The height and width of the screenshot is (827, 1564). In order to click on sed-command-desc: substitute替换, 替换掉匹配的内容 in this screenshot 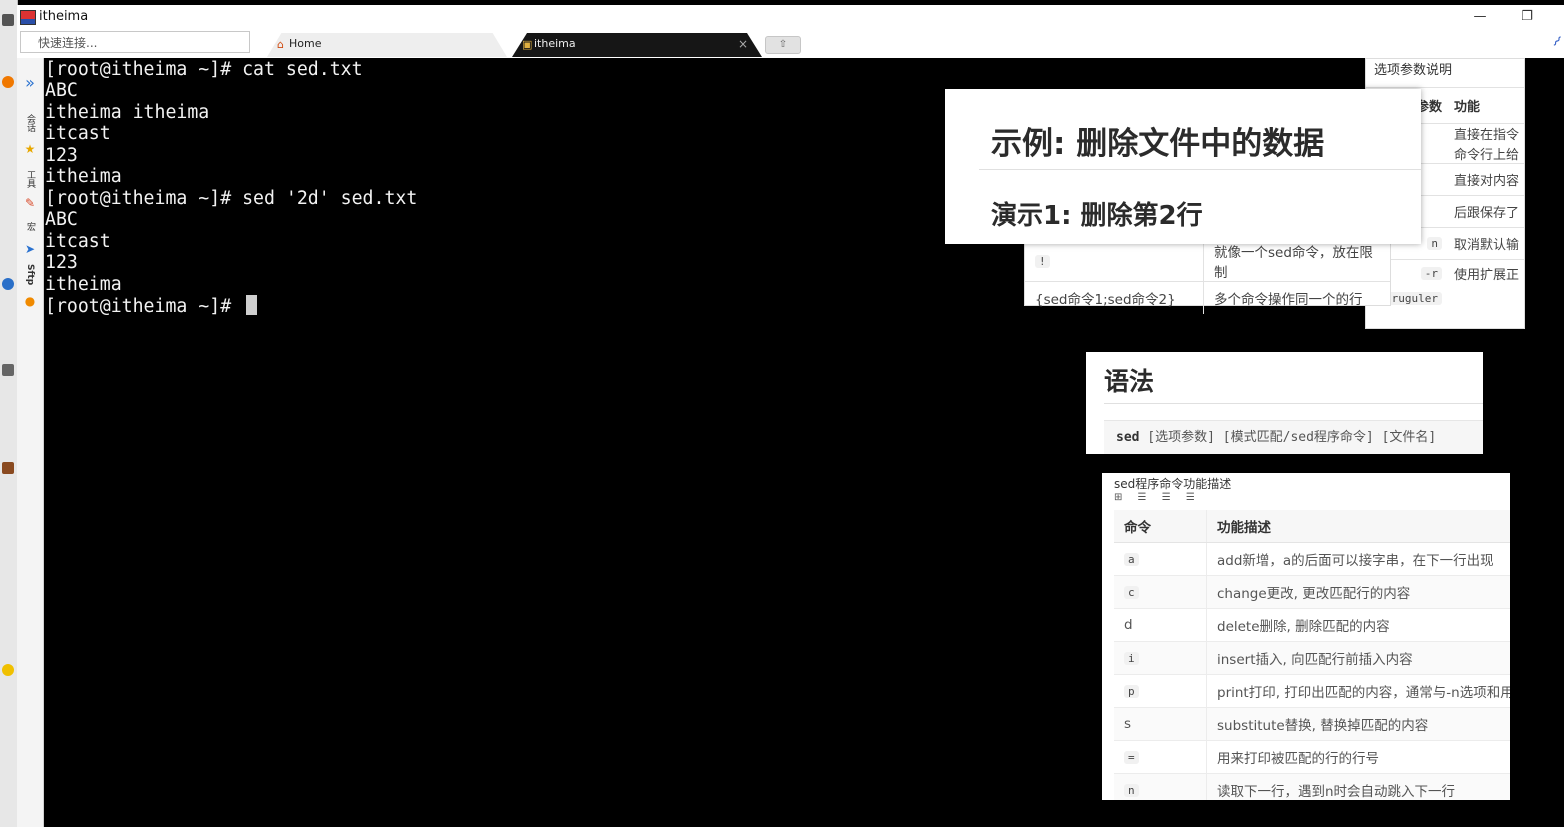, I will do `click(1358, 724)`.